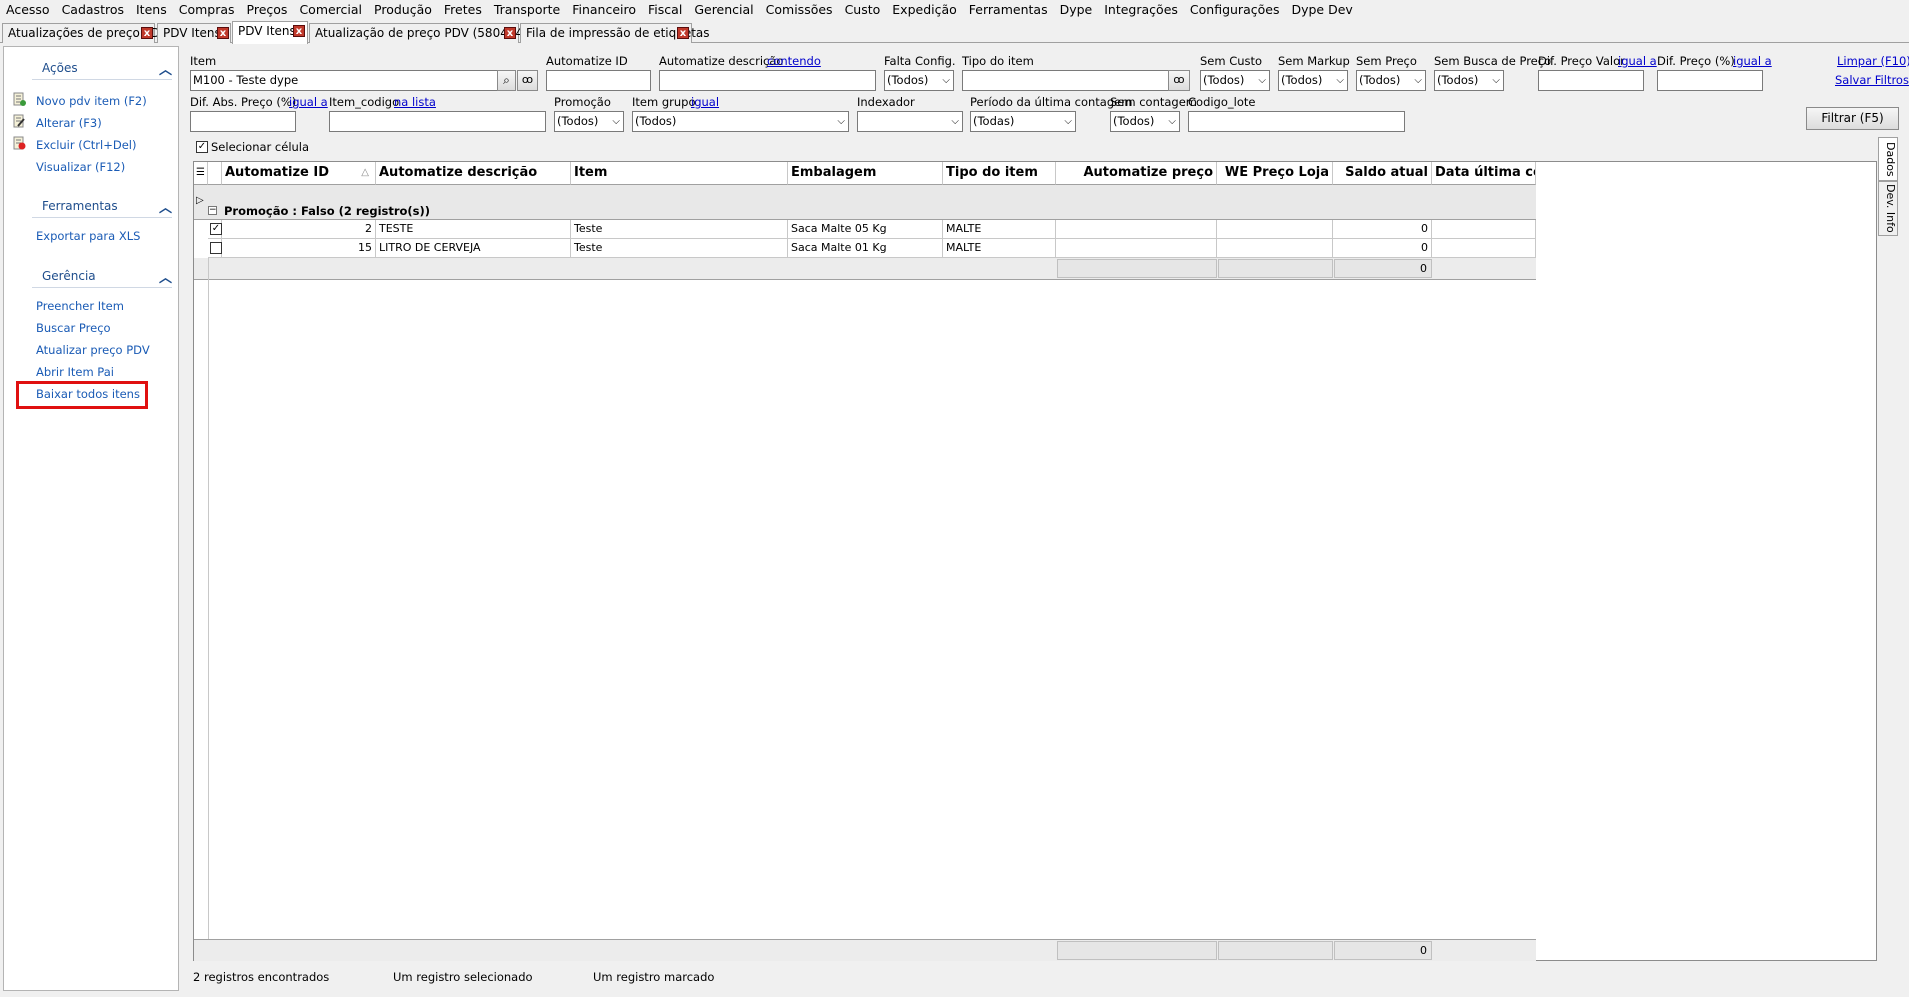 This screenshot has width=1909, height=997. What do you see at coordinates (91, 207) in the screenshot?
I see `section-ferramentas-header: Ferramentas ︿` at bounding box center [91, 207].